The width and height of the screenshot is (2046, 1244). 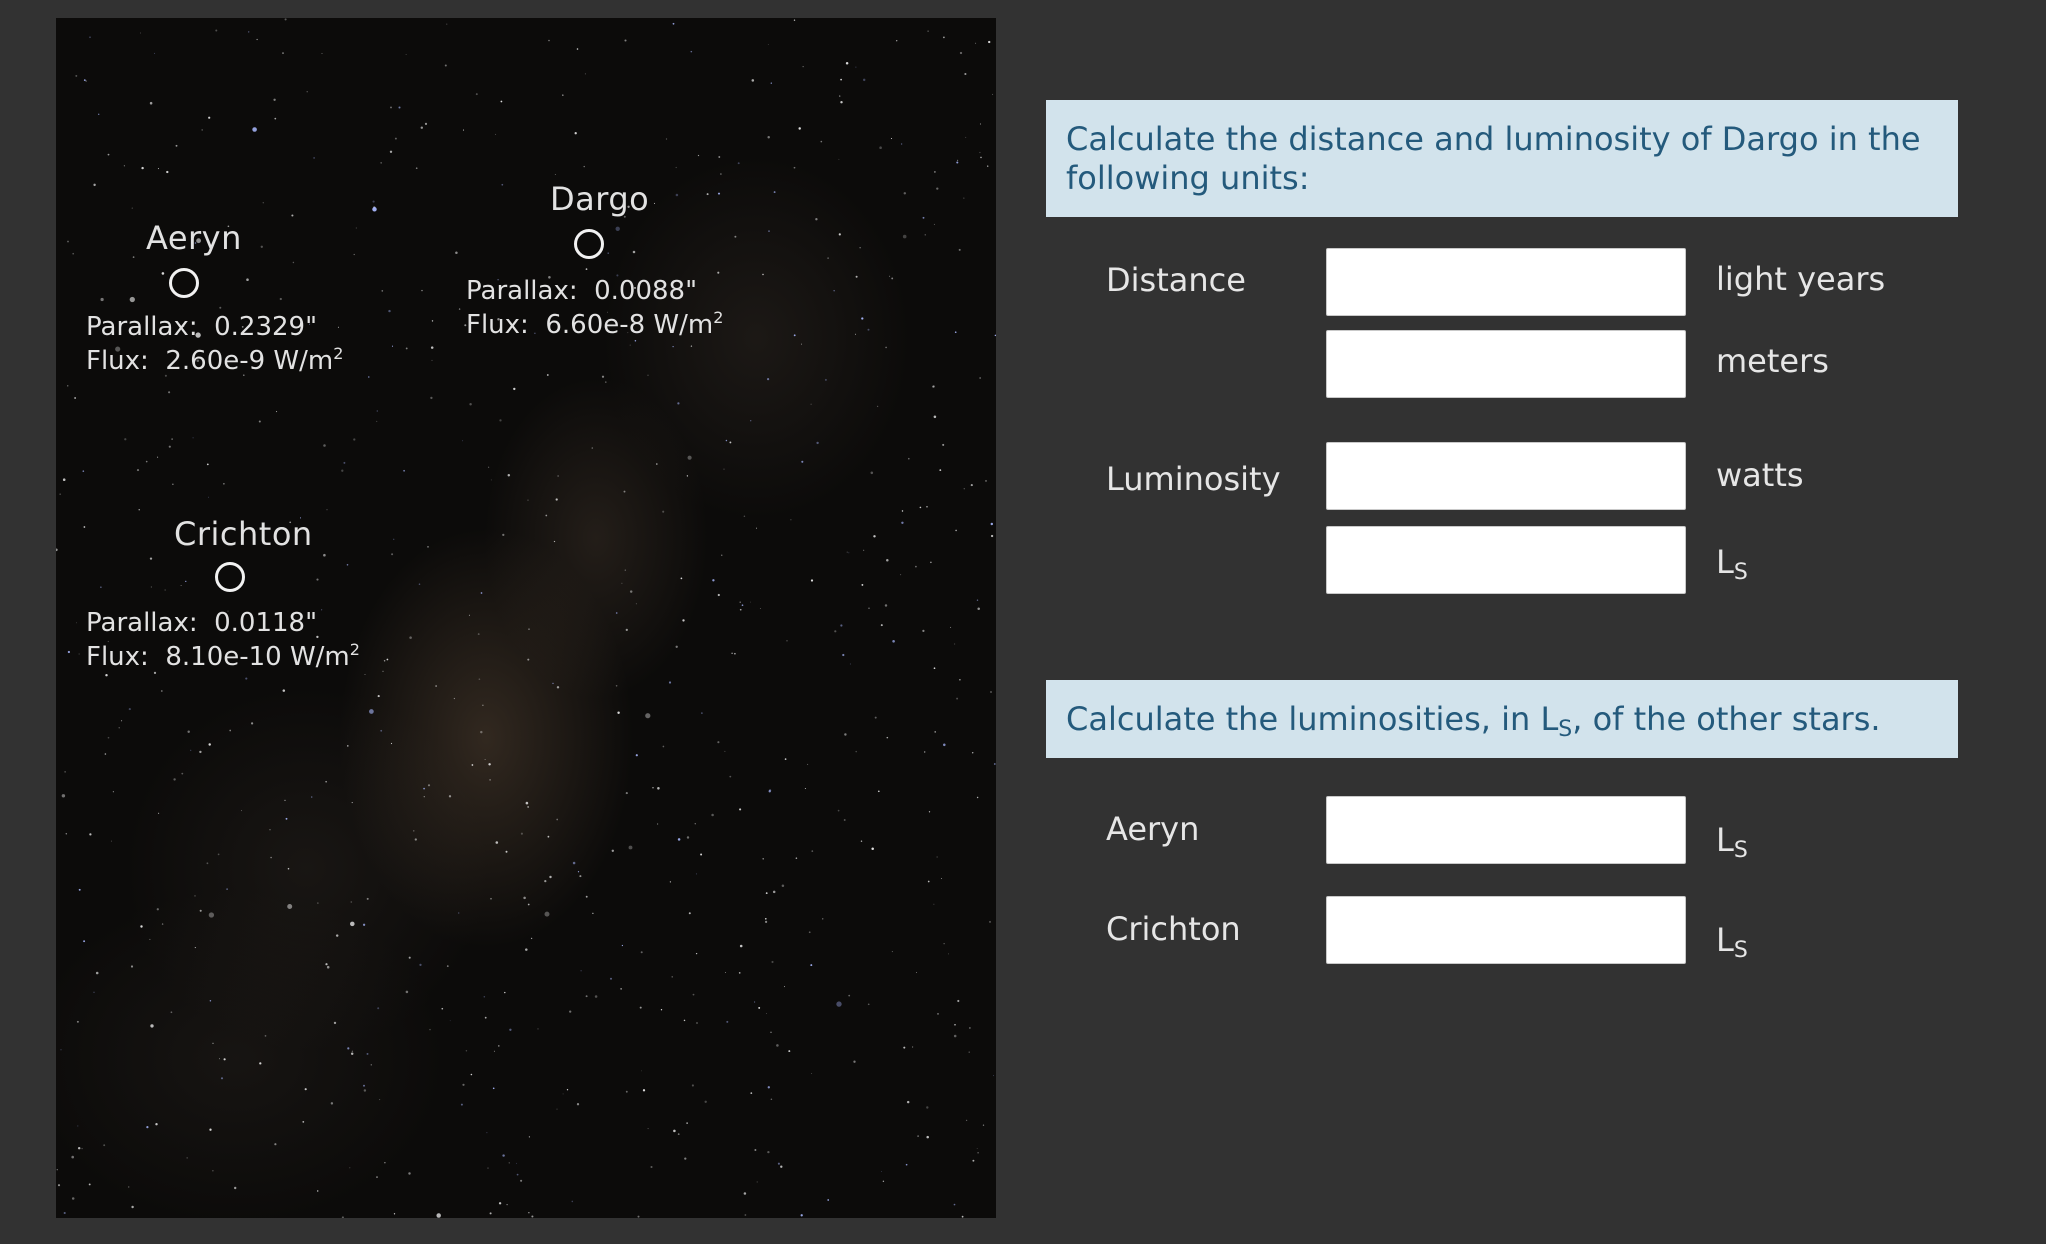 What do you see at coordinates (1506, 930) in the screenshot?
I see `crichton-luminosity-input` at bounding box center [1506, 930].